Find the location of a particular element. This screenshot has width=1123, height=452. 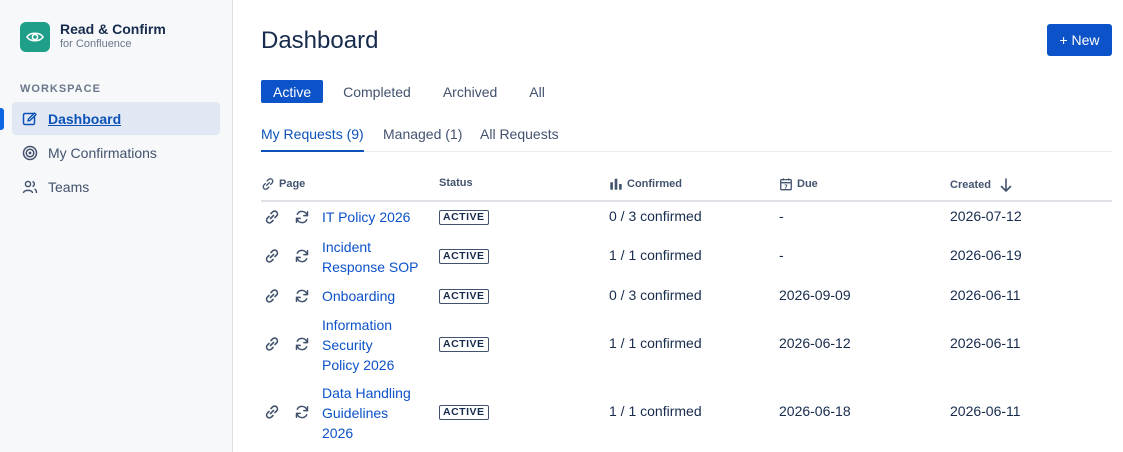

target-icon is located at coordinates (30, 153).